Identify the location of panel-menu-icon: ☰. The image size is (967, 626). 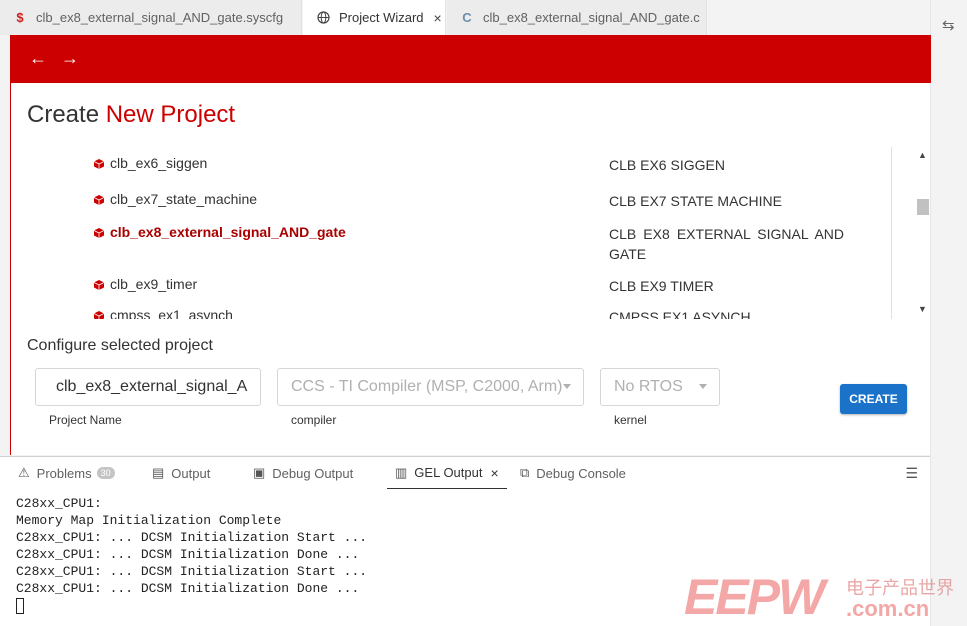
(911, 473).